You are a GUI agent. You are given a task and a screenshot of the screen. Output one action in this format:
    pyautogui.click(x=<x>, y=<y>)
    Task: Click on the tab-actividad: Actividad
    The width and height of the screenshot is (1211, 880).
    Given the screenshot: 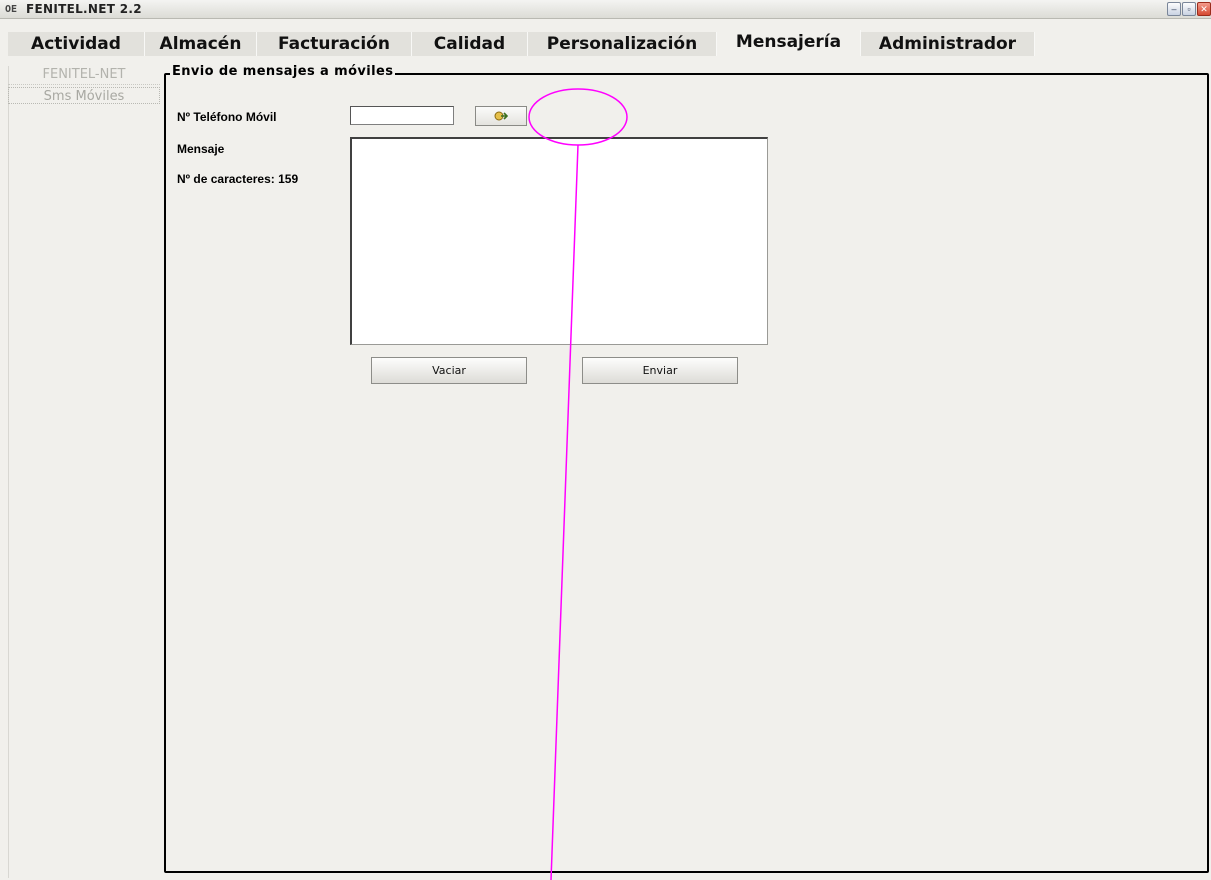 What is the action you would take?
    pyautogui.click(x=76, y=44)
    